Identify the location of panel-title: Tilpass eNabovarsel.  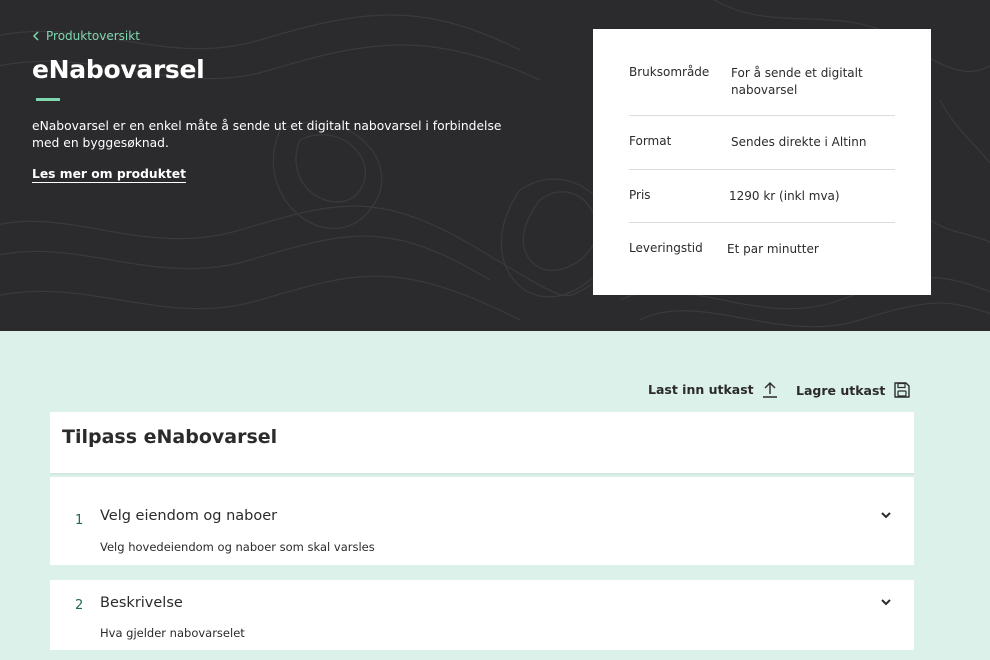
(170, 437).